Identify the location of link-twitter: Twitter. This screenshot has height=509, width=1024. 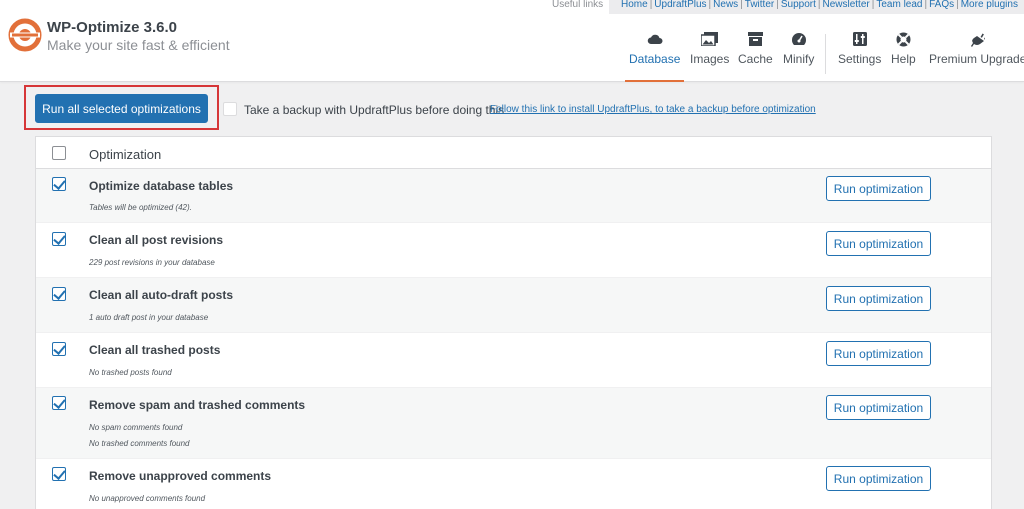
(759, 5).